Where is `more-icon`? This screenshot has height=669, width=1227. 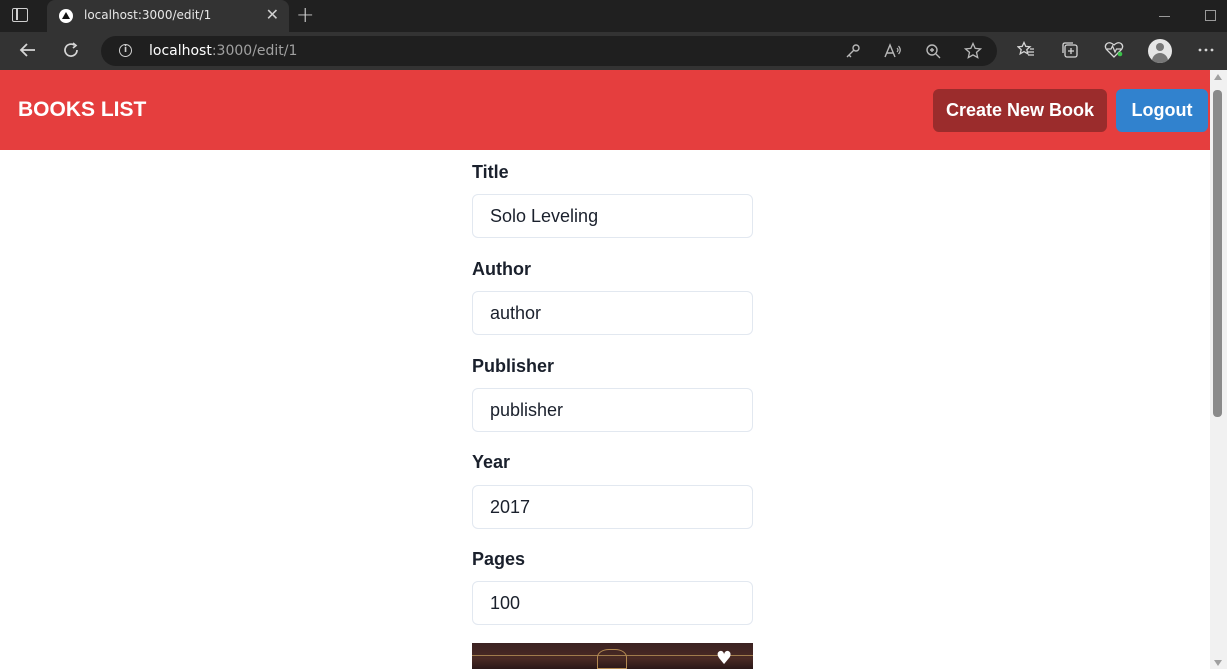 more-icon is located at coordinates (1206, 50).